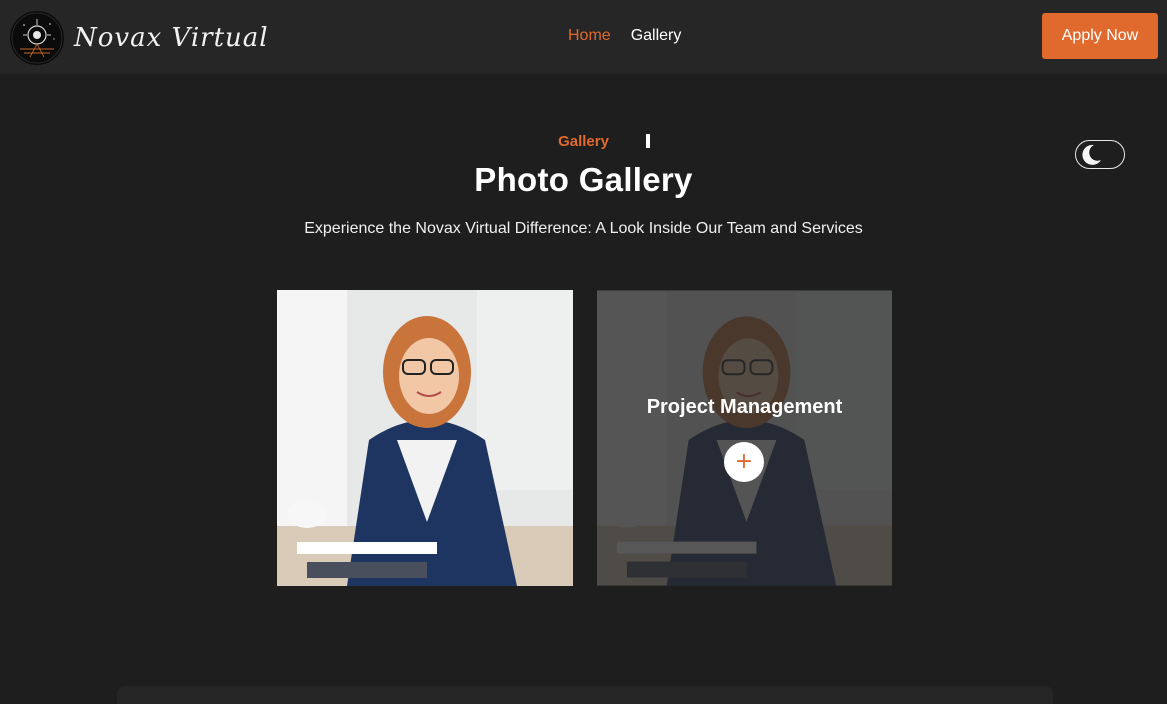  I want to click on expand-plus-button: +, so click(744, 462).